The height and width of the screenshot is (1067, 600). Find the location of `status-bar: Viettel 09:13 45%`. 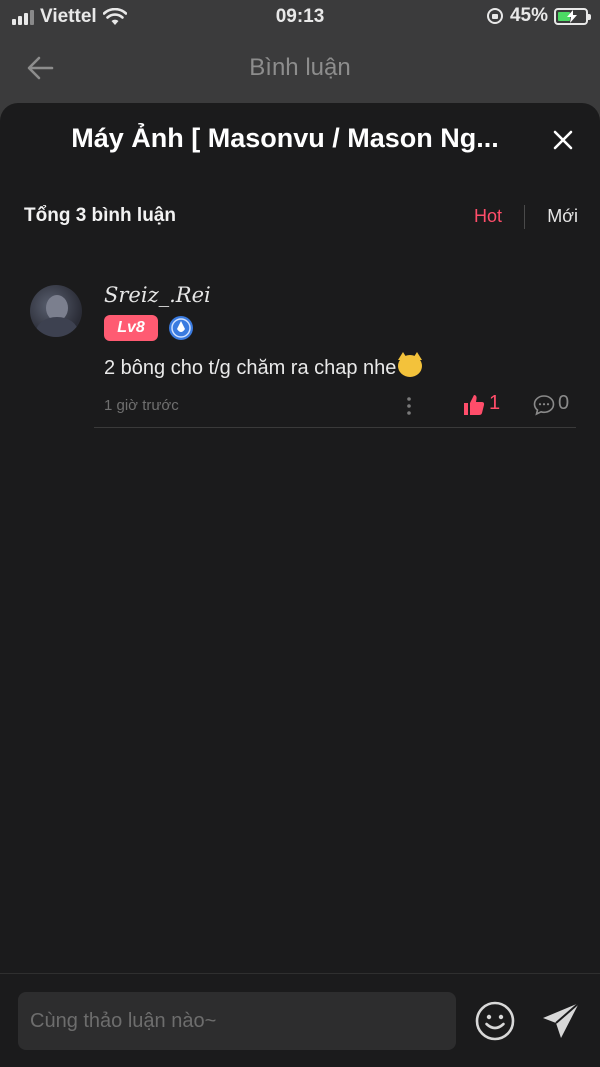

status-bar: Viettel 09:13 45% is located at coordinates (300, 17).